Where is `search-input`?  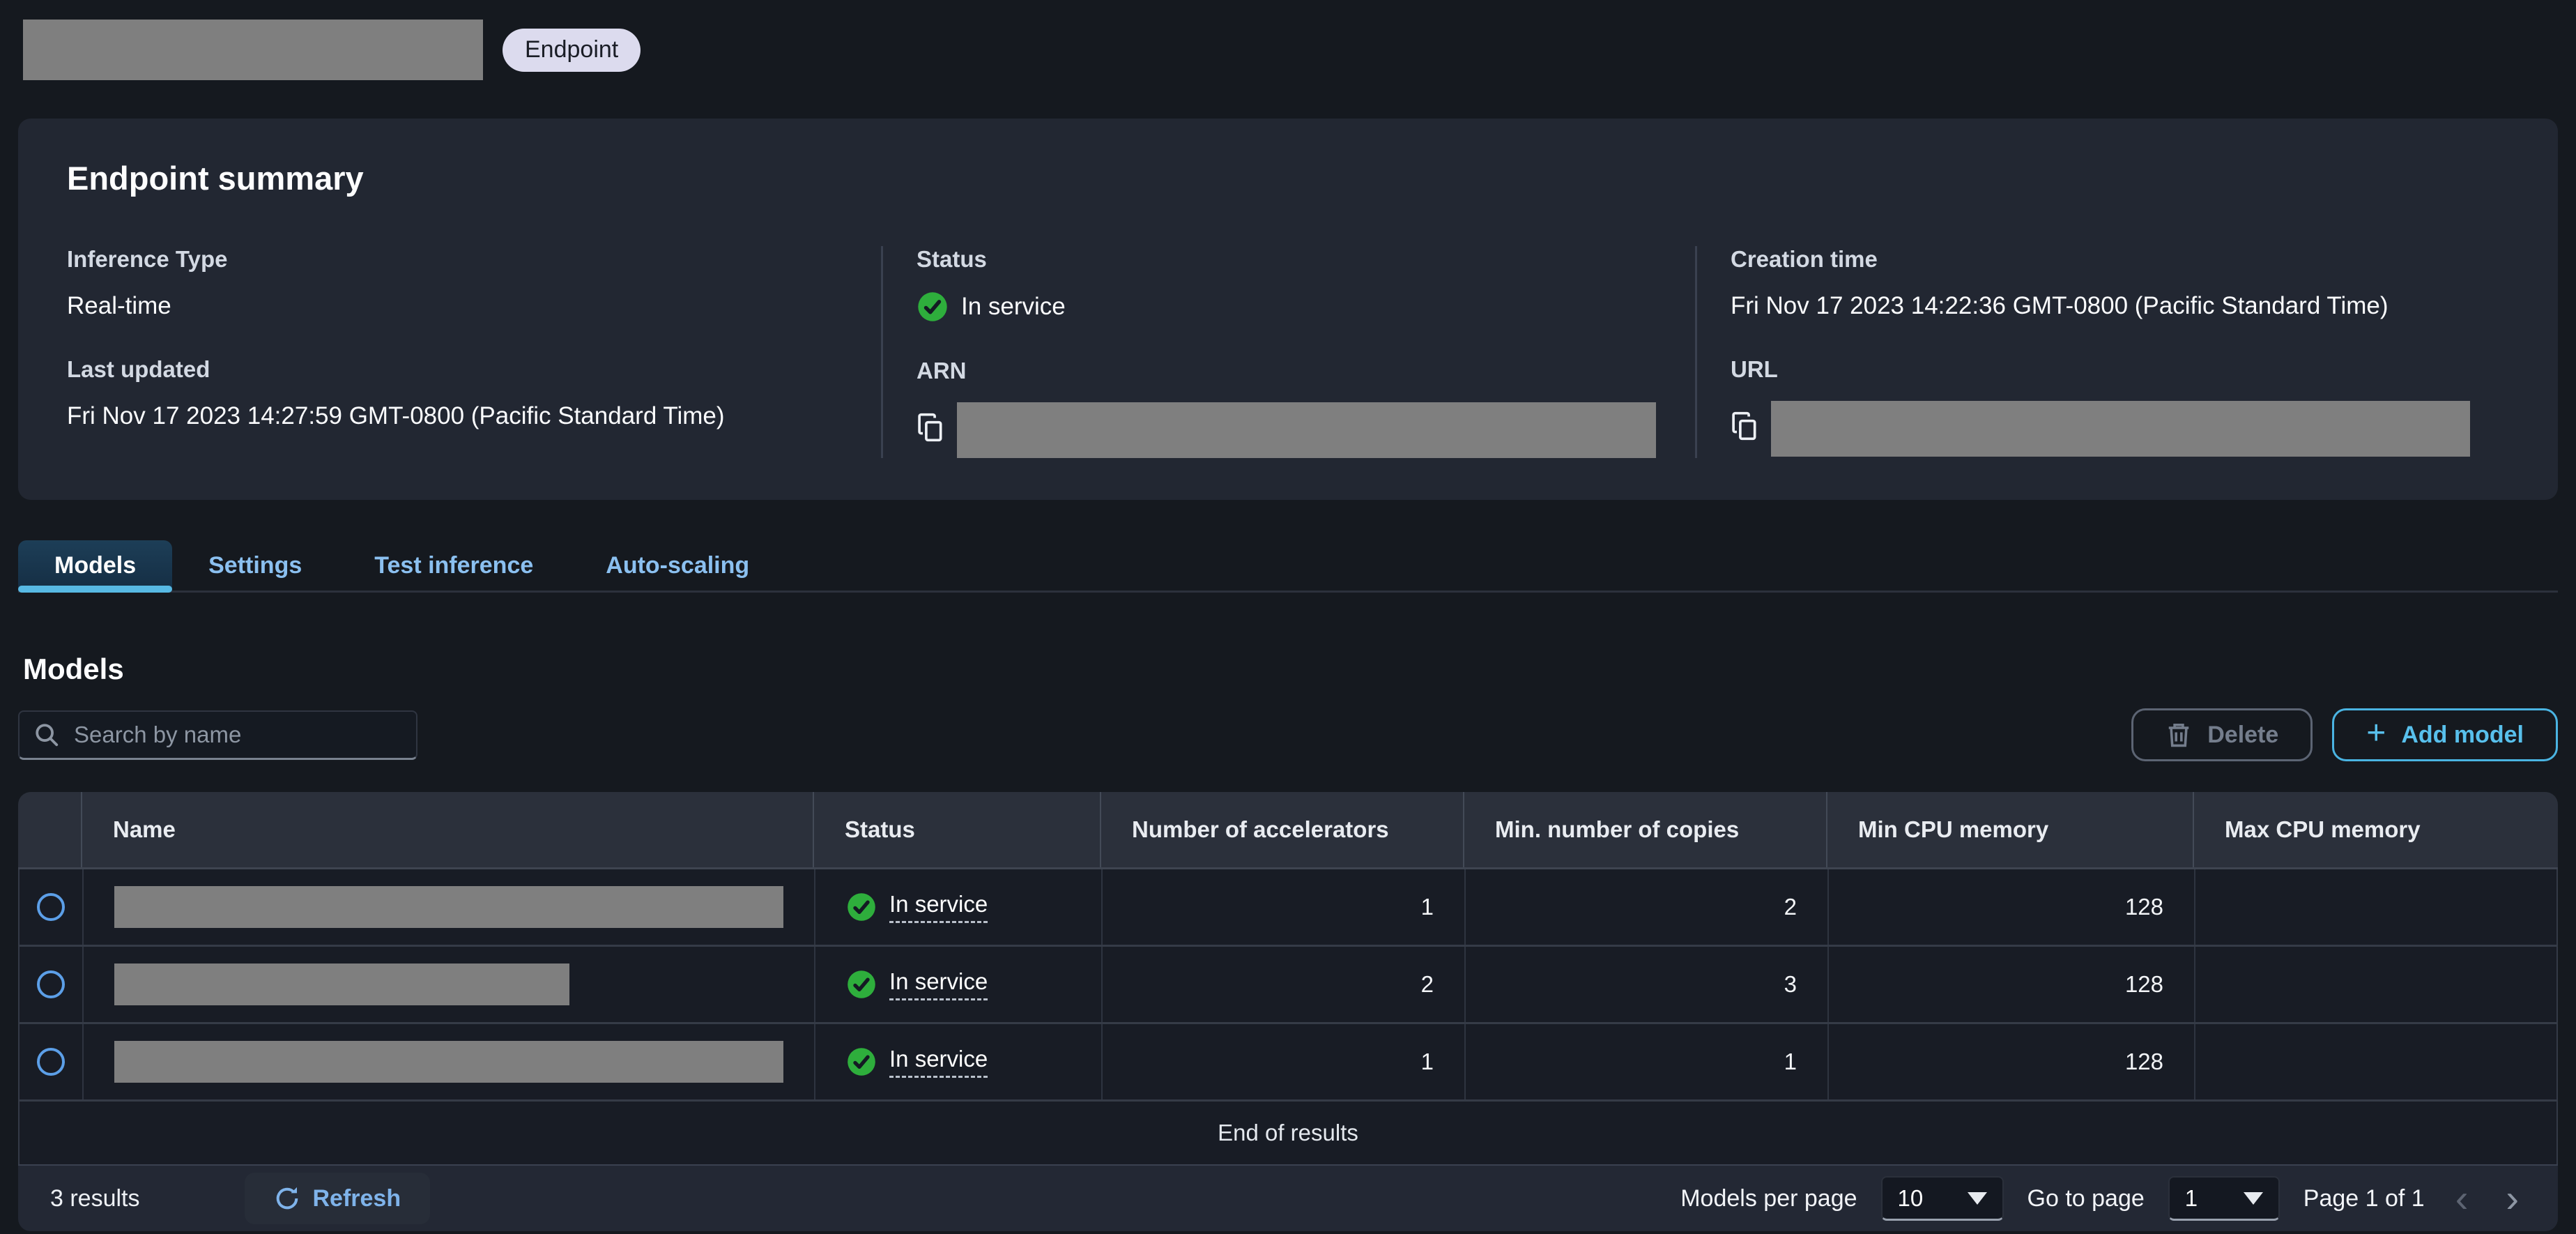 search-input is located at coordinates (217, 735).